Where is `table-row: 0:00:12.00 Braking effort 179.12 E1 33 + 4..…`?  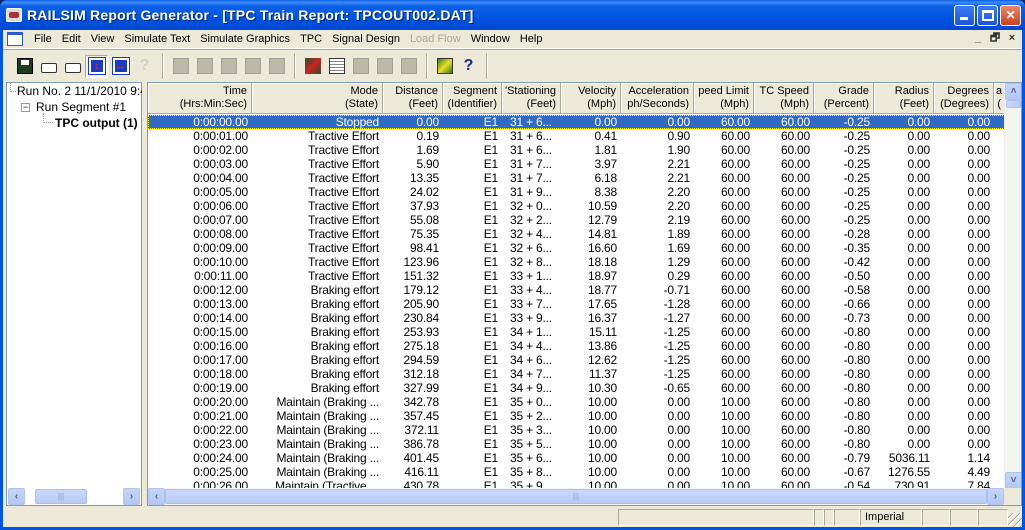 table-row: 0:00:12.00 Braking effort 179.12 E1 33 + 4..… is located at coordinates (576, 290).